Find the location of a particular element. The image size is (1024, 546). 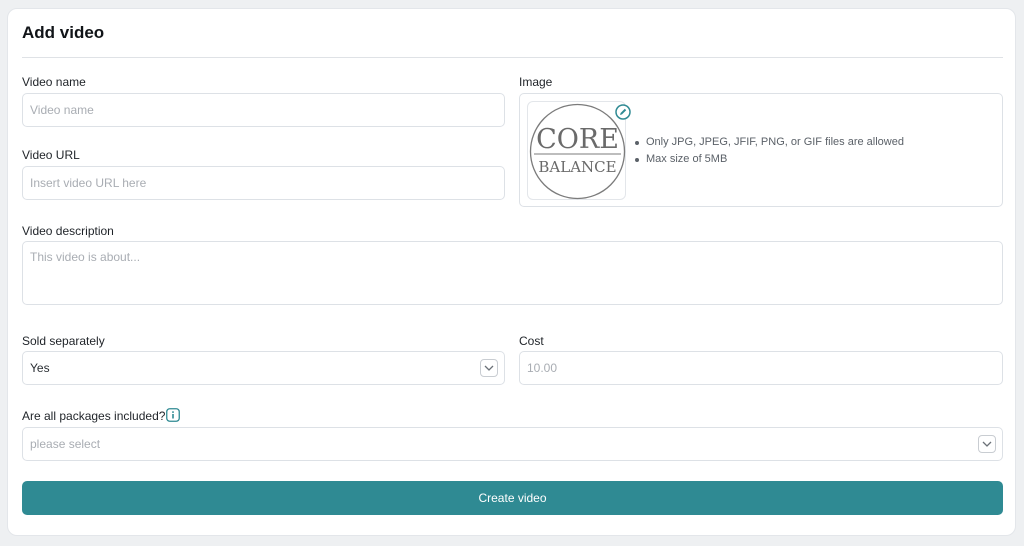

image-rule-size: Max size of 5MB is located at coordinates (768, 159).